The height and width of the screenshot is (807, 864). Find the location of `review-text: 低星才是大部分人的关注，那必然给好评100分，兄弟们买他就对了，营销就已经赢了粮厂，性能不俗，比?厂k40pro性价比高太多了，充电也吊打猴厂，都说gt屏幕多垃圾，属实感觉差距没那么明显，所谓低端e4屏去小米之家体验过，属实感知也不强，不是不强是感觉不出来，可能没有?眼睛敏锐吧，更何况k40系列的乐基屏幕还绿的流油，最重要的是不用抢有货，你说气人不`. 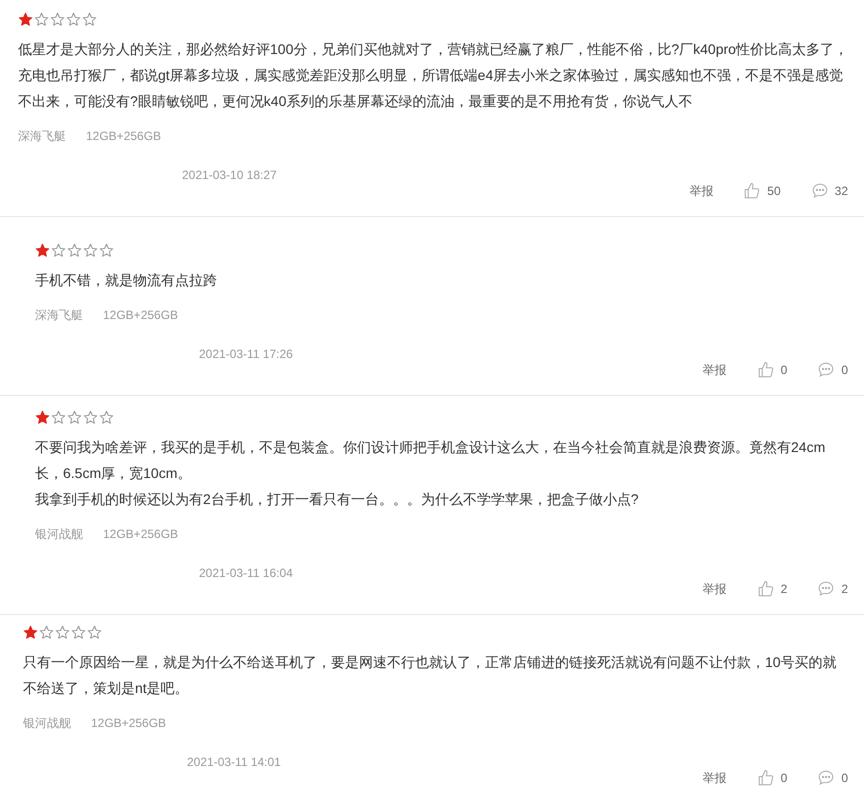

review-text: 低星才是大部分人的关注，那必然给好评100分，兄弟们买他就对了，营销就已经赢了粮厂，性能不俗，比?厂k40pro性价比高太多了，充电也吊打猴厂，都说gt屏幕多垃圾，属实感觉差距没那么明显，所谓低端e4屏去小米之家体验过，属实感知也不强，不是不强是感觉不出来，可能没有?眼睛敏锐吧，更何况k40系列的乐基屏幕还绿的流油，最重要的是不用抢有货，你说气人不 is located at coordinates (433, 75).